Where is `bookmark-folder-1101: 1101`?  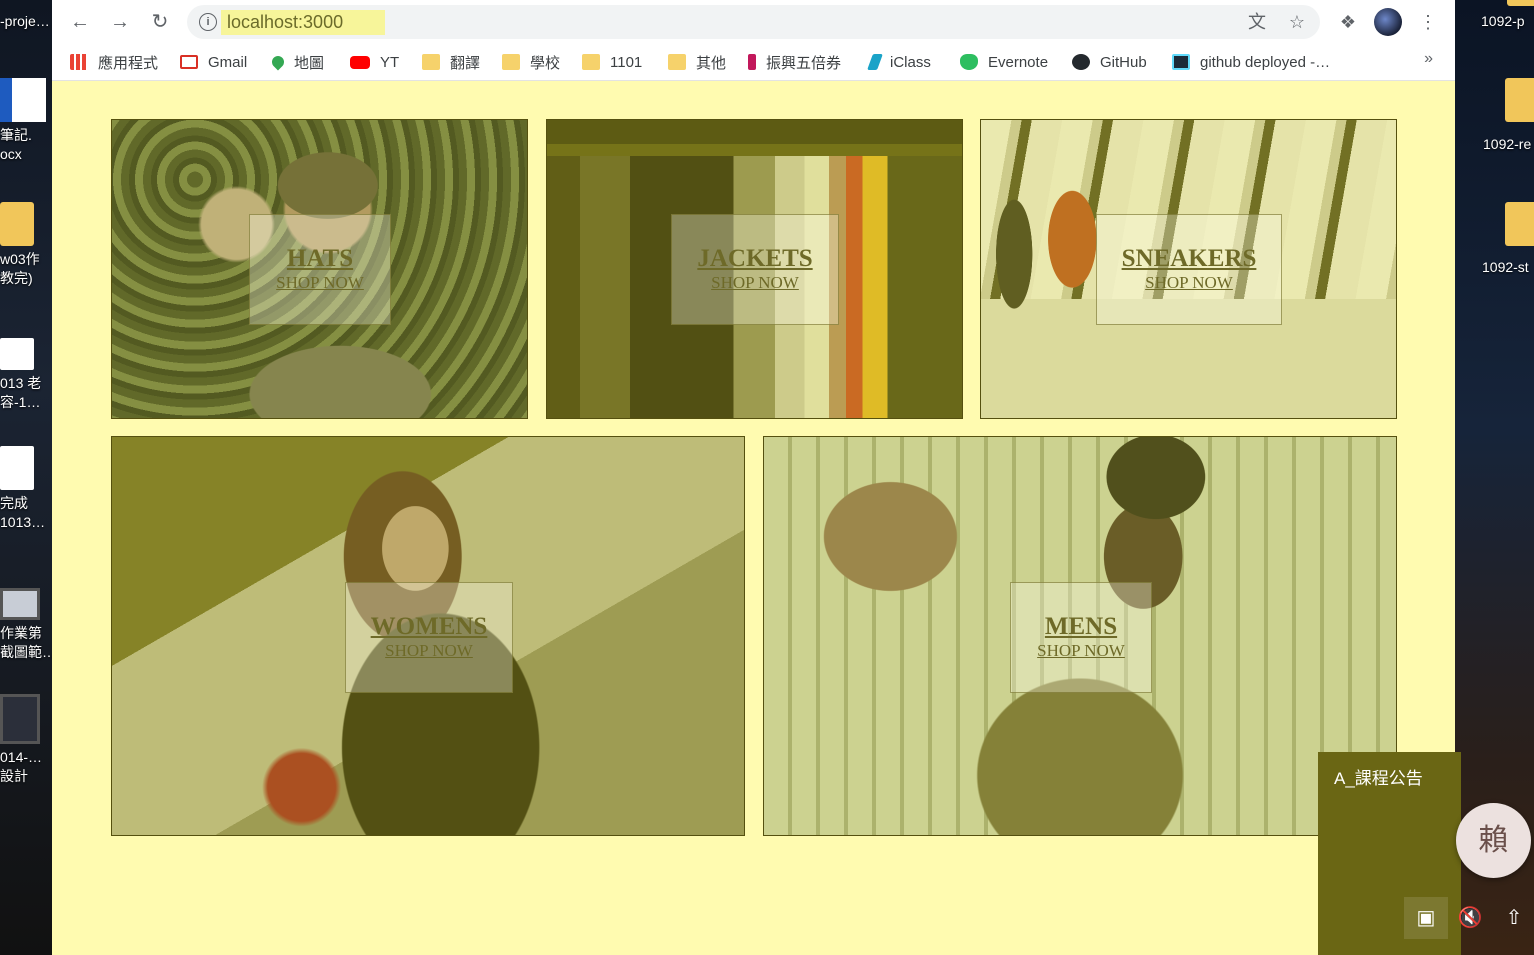
bookmark-folder-1101: 1101 is located at coordinates (612, 62).